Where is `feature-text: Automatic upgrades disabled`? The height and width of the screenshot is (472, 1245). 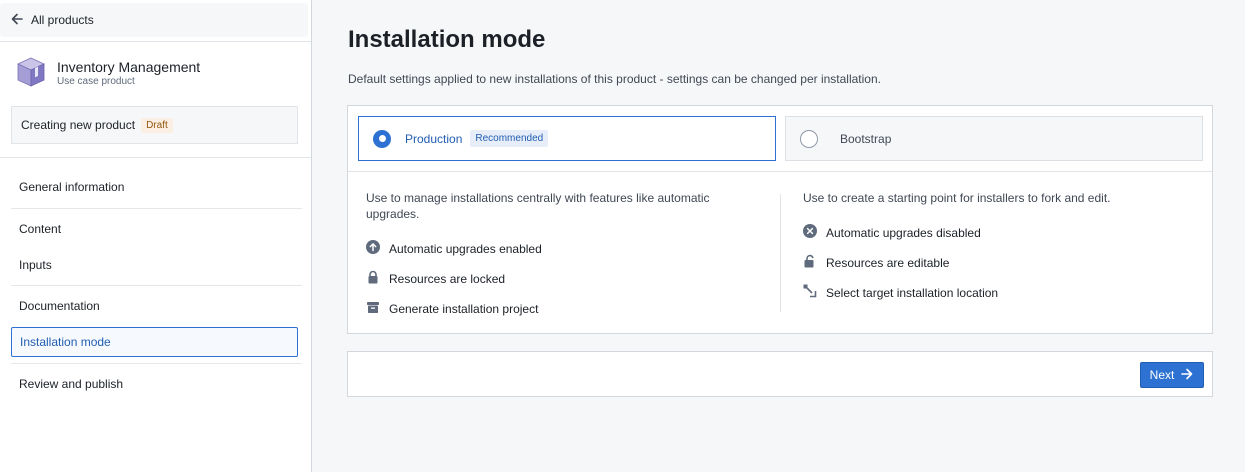 feature-text: Automatic upgrades disabled is located at coordinates (903, 232).